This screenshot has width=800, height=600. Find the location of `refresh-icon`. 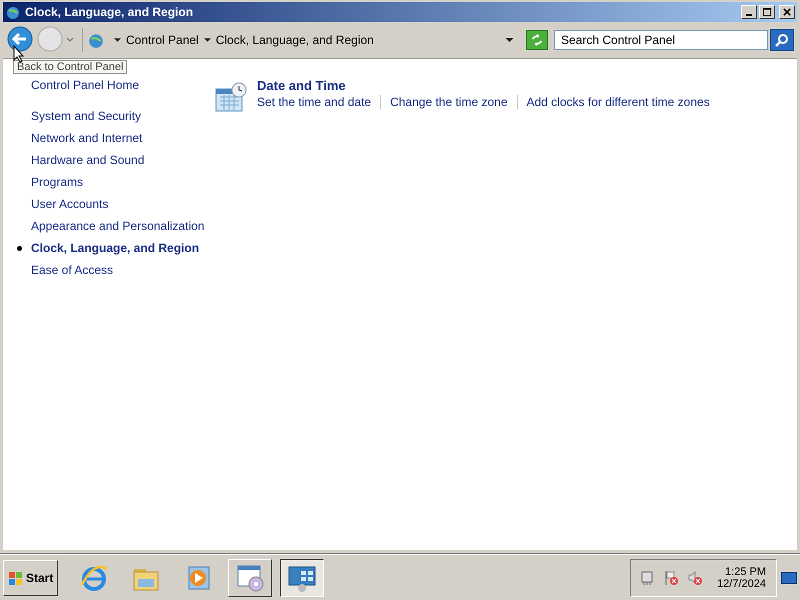

refresh-icon is located at coordinates (537, 40).